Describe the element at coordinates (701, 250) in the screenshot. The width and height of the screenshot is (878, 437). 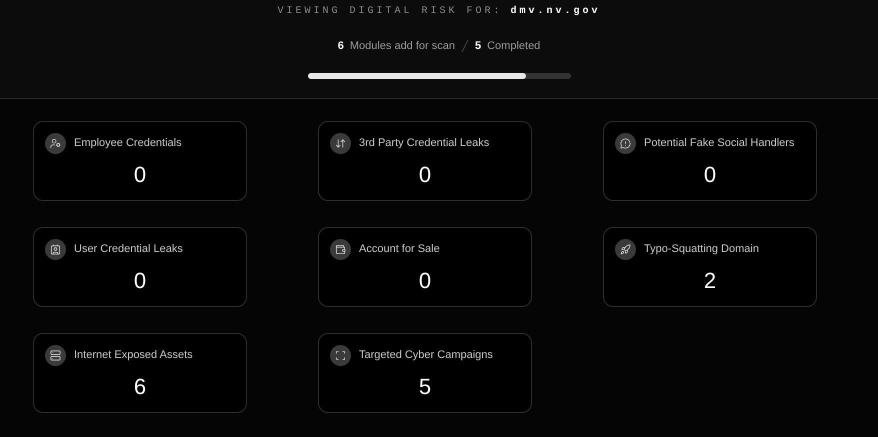
I see `card-title: Typo-Squatting Domain` at that location.